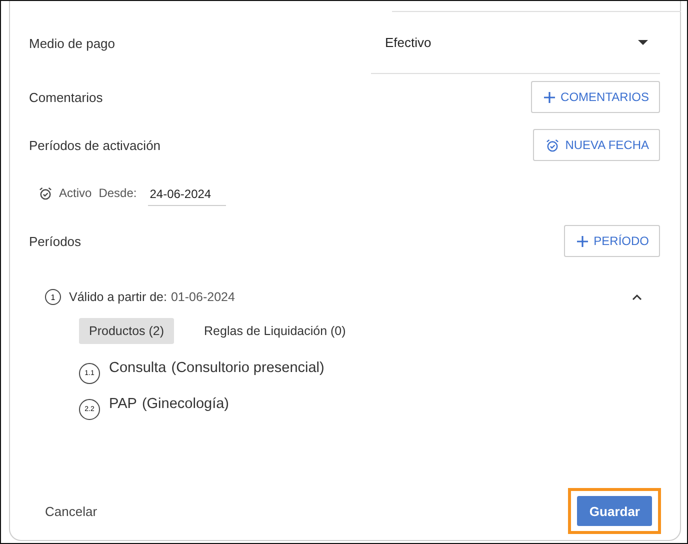 This screenshot has height=544, width=688. I want to click on step-number: 1, so click(53, 297).